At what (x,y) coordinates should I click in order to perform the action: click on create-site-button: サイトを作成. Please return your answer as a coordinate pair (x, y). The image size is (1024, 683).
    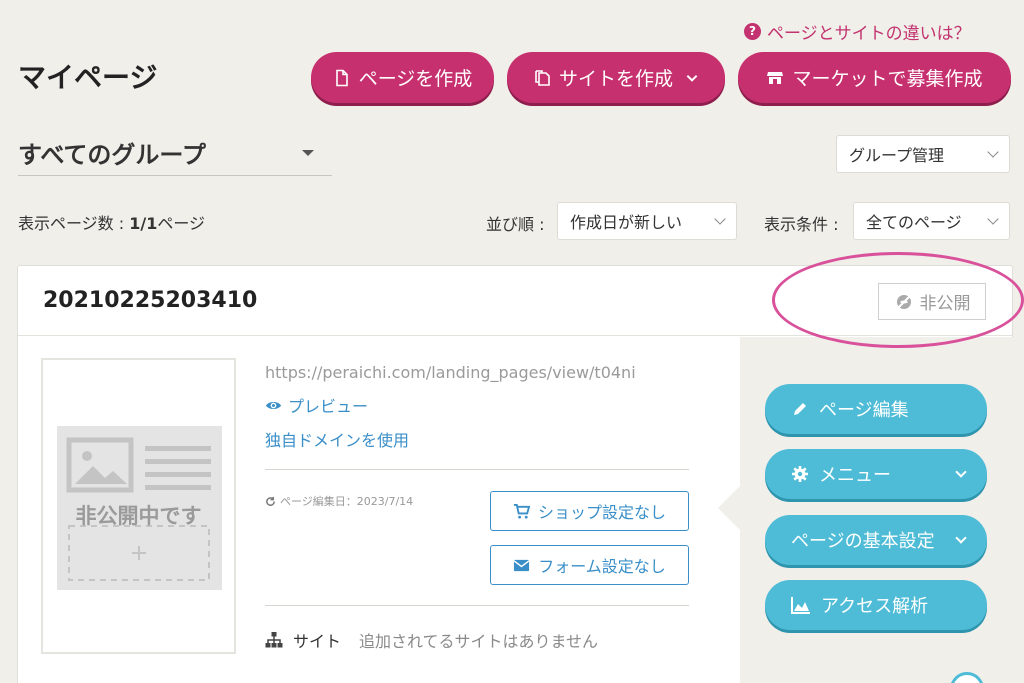
    Looking at the image, I should click on (616, 77).